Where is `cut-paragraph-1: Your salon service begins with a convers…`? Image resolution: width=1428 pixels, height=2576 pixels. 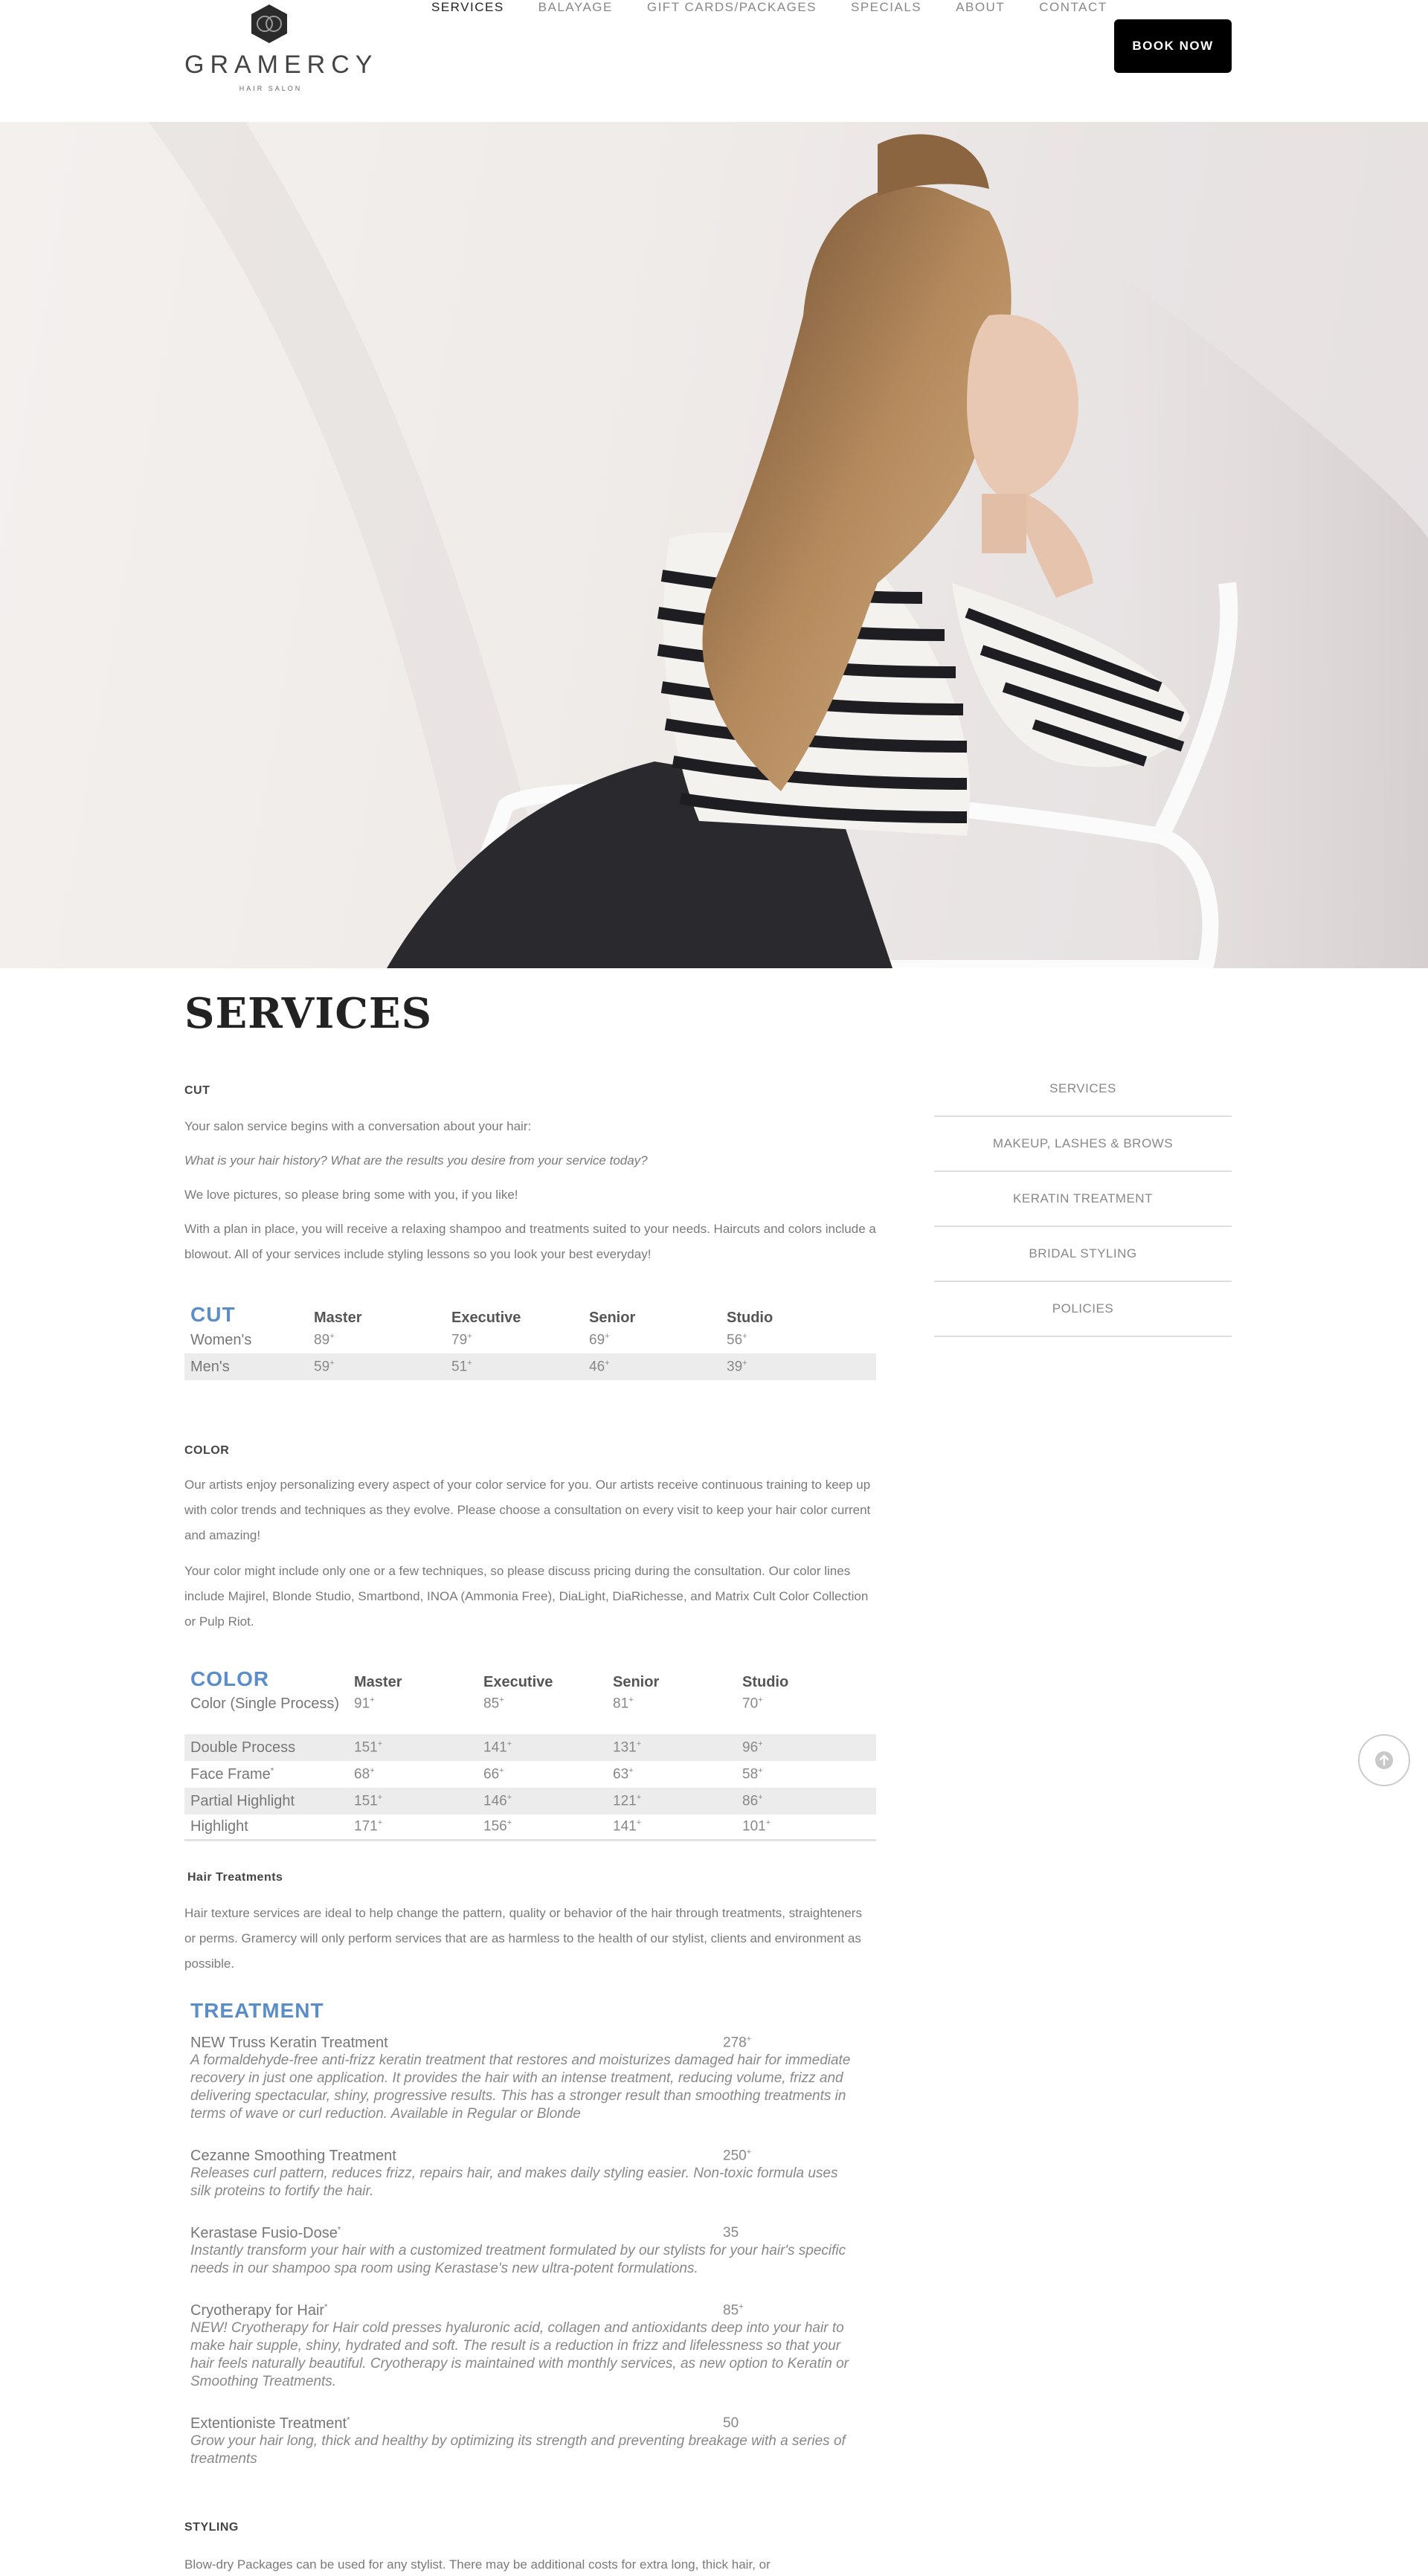
cut-paragraph-1: Your salon service begins with a convers… is located at coordinates (358, 1126).